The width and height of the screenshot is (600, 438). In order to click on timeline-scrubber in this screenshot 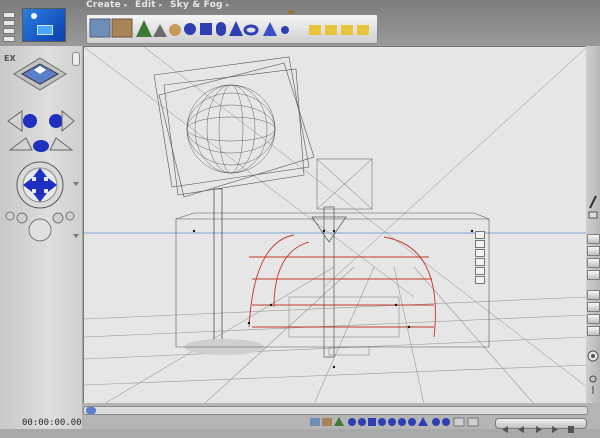, I will do `click(335, 410)`.